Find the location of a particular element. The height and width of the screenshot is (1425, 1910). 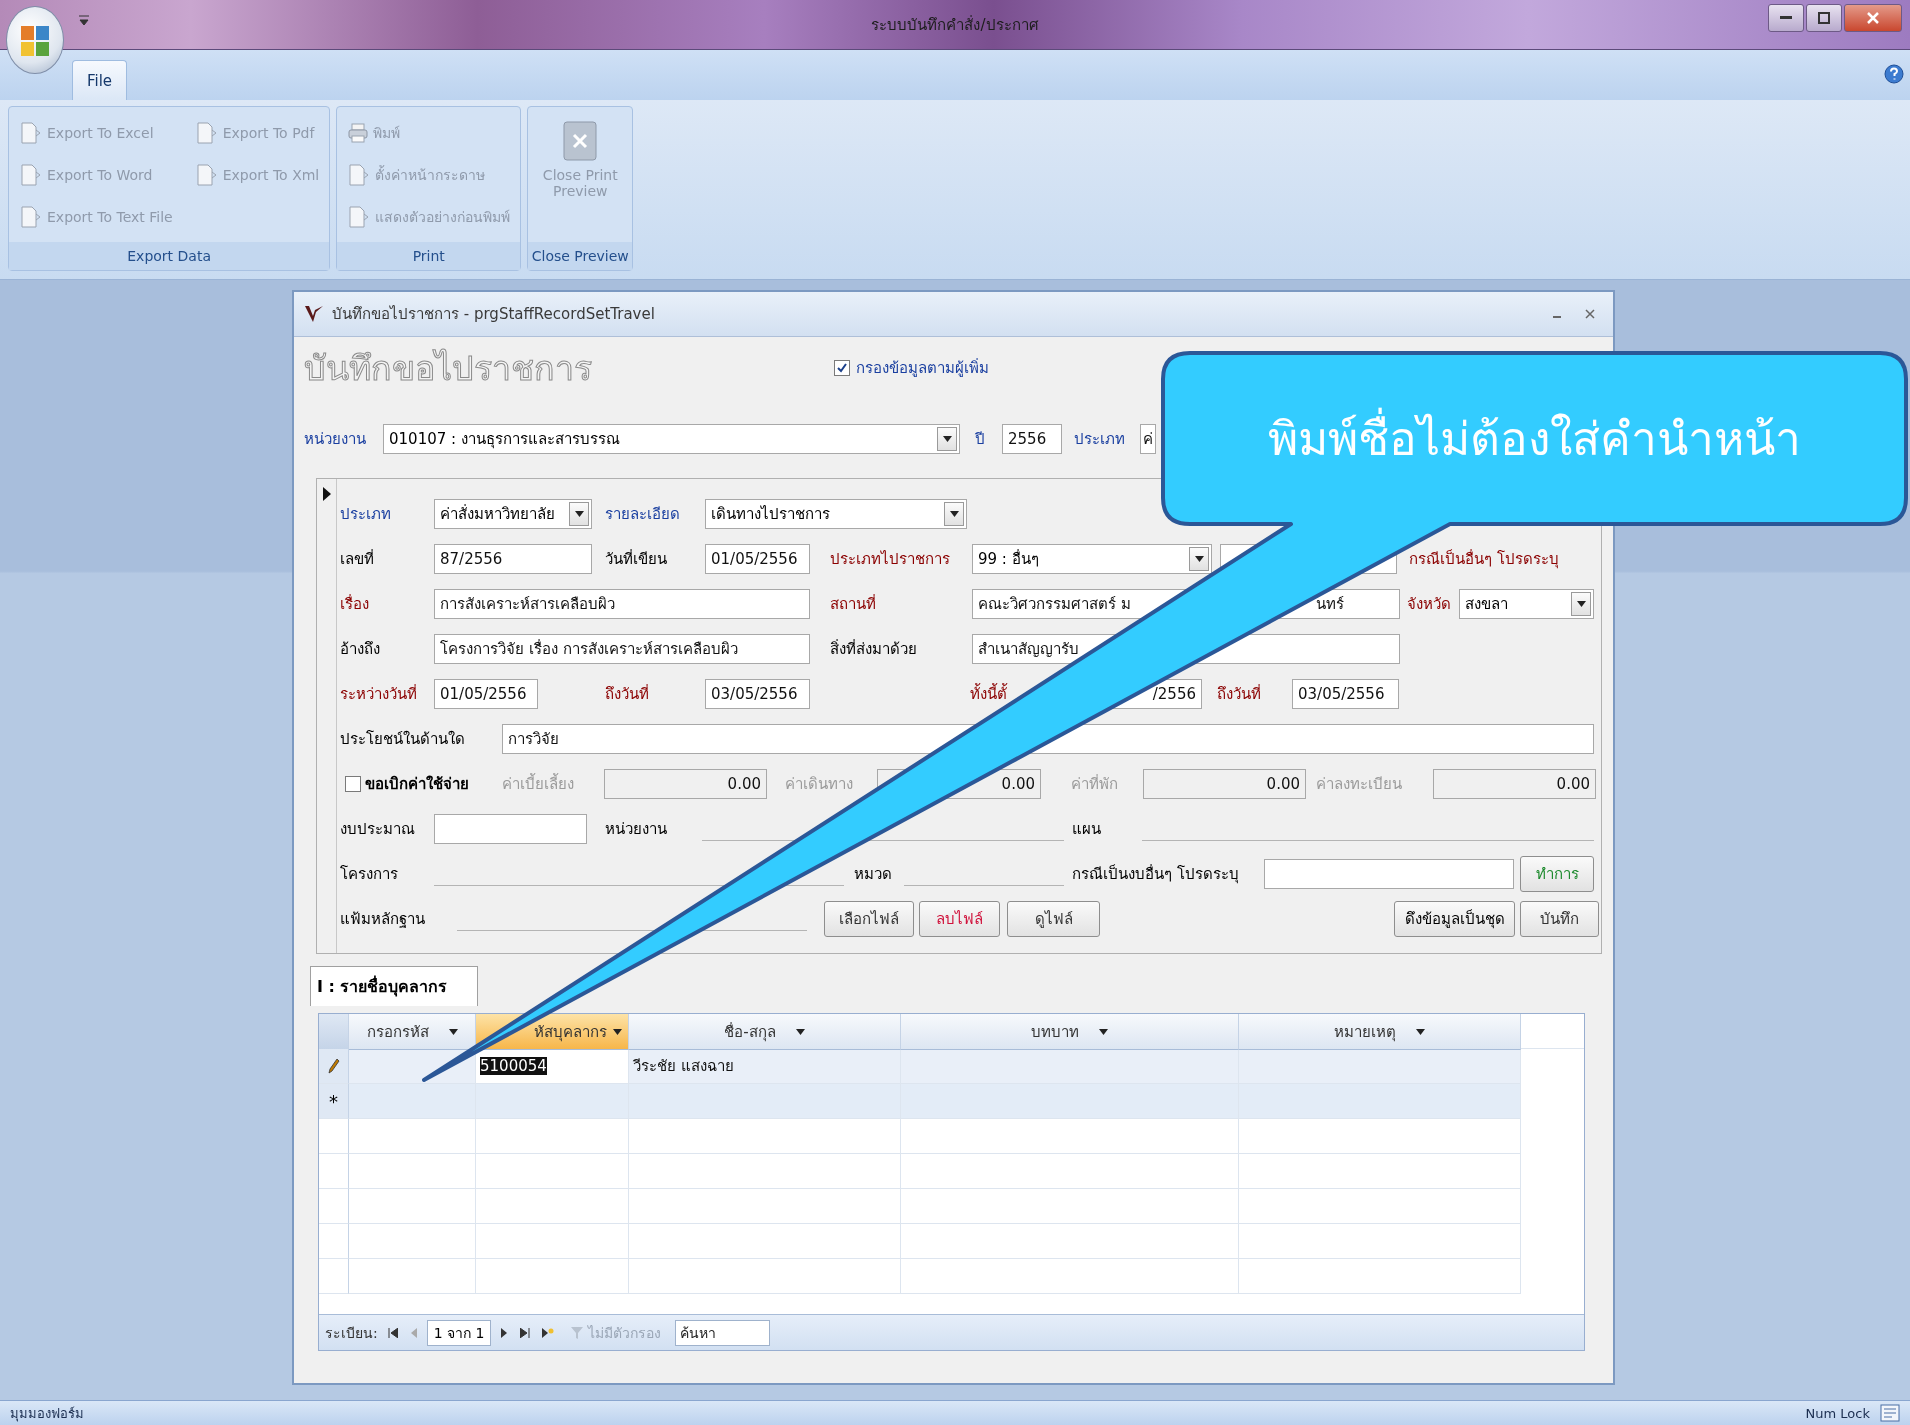

close-icon is located at coordinates (1873, 18).